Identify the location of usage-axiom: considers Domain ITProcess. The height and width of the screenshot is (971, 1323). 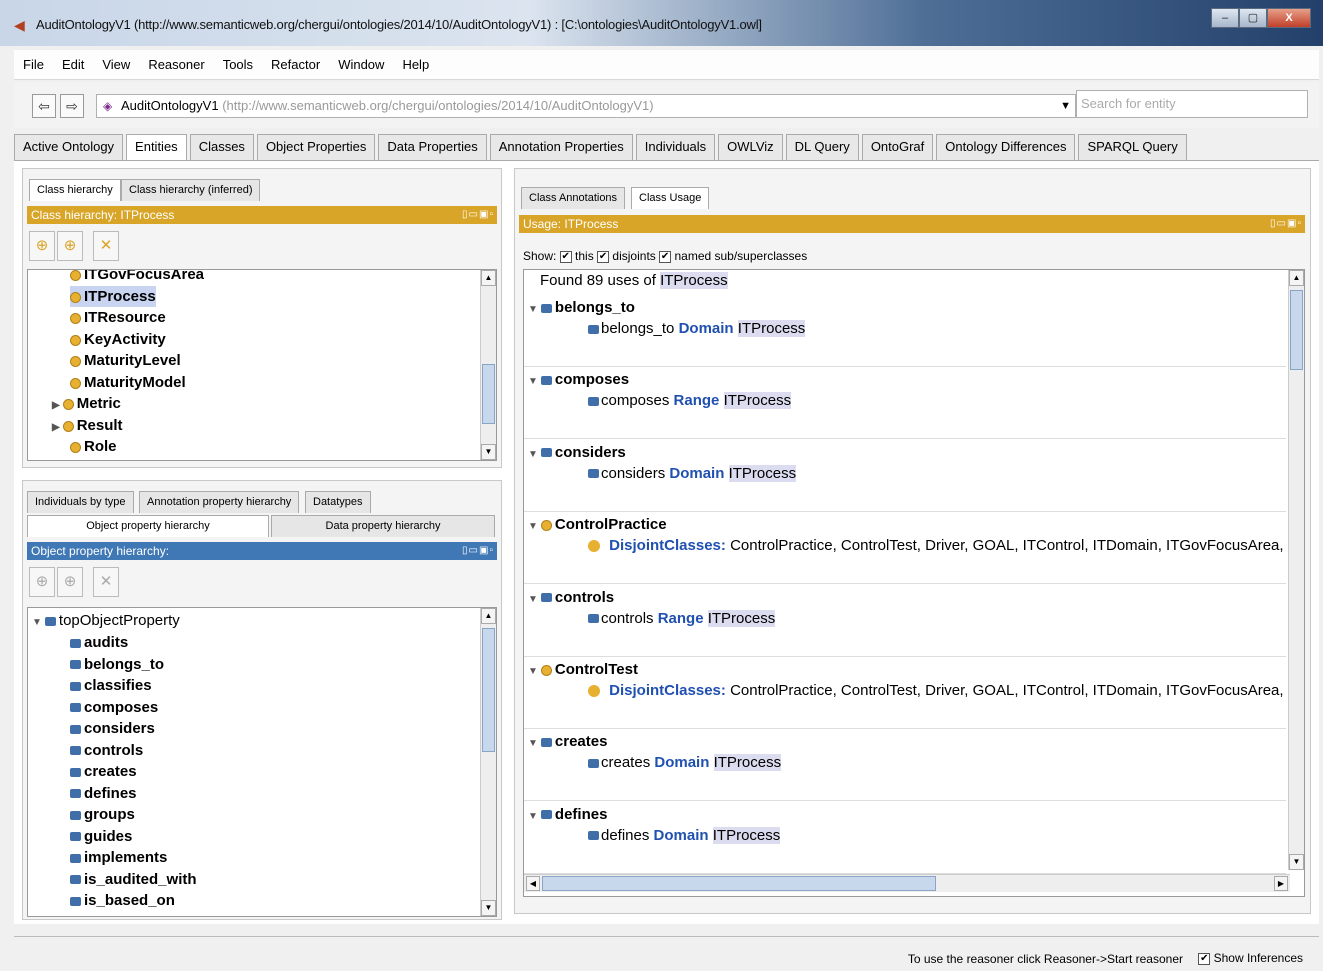
(692, 473).